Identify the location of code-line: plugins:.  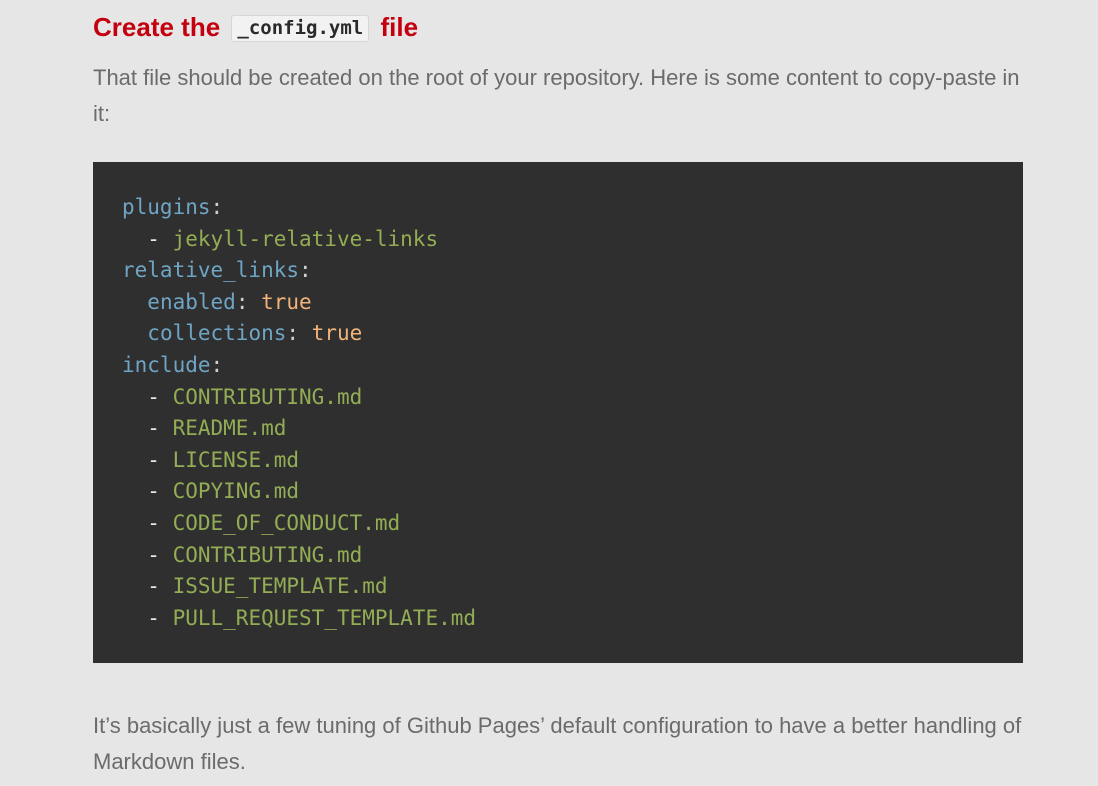
(572, 208).